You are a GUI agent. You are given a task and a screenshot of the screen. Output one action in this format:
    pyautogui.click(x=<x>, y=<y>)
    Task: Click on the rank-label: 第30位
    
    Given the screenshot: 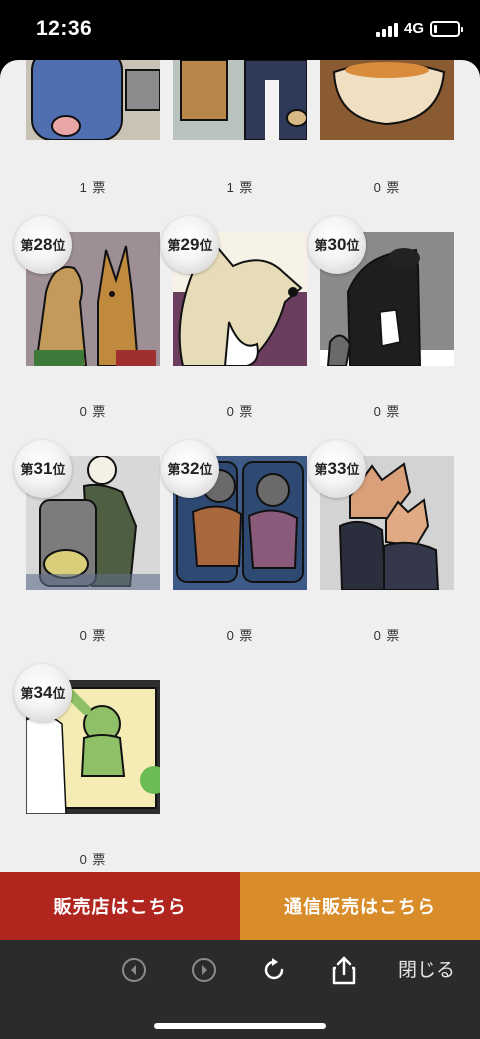 What is the action you would take?
    pyautogui.click(x=337, y=244)
    